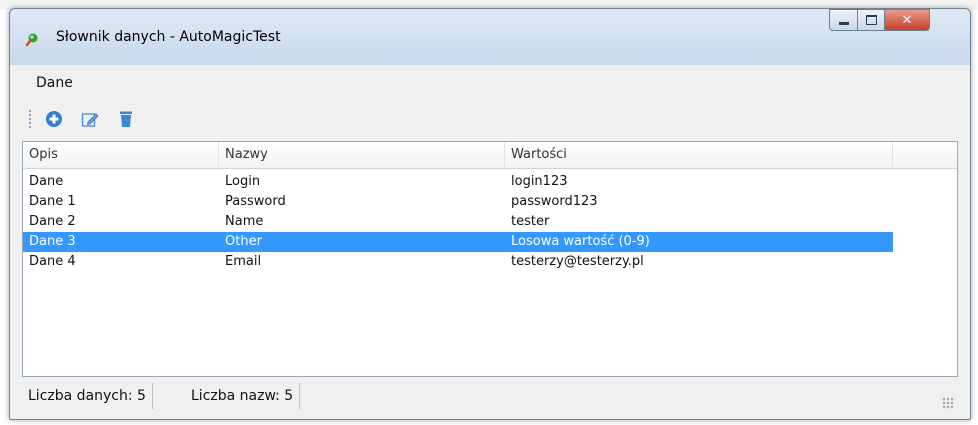  What do you see at coordinates (46, 181) in the screenshot?
I see `cell-opis: Dane` at bounding box center [46, 181].